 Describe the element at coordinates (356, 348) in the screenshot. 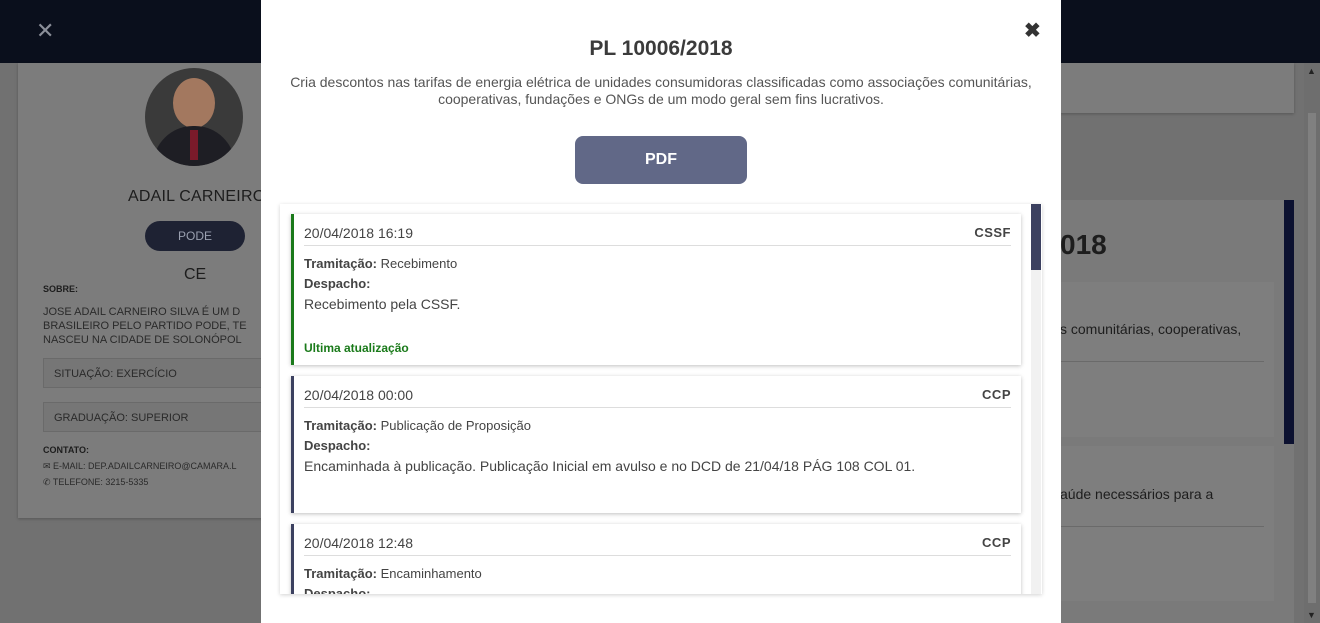

I see `latest-update-label: Ultima atualização` at that location.